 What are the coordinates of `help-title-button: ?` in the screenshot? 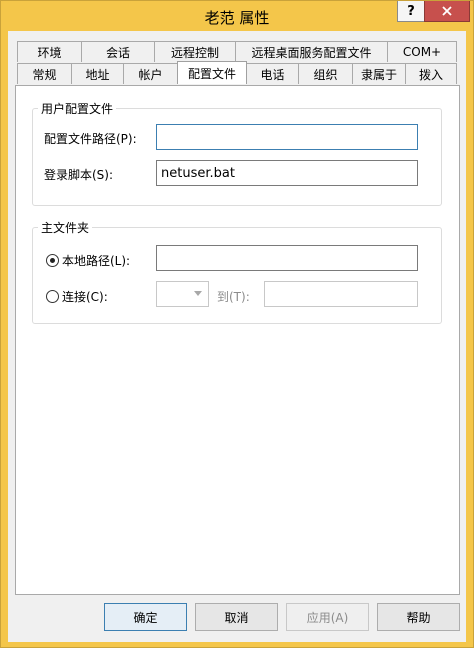 It's located at (411, 11).